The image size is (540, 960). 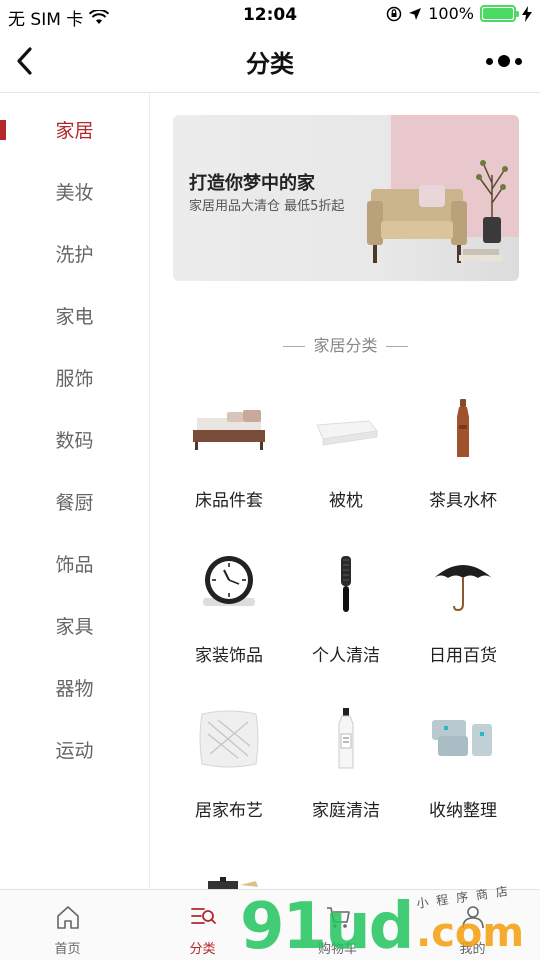 I want to click on cart-icon, so click(x=338, y=917).